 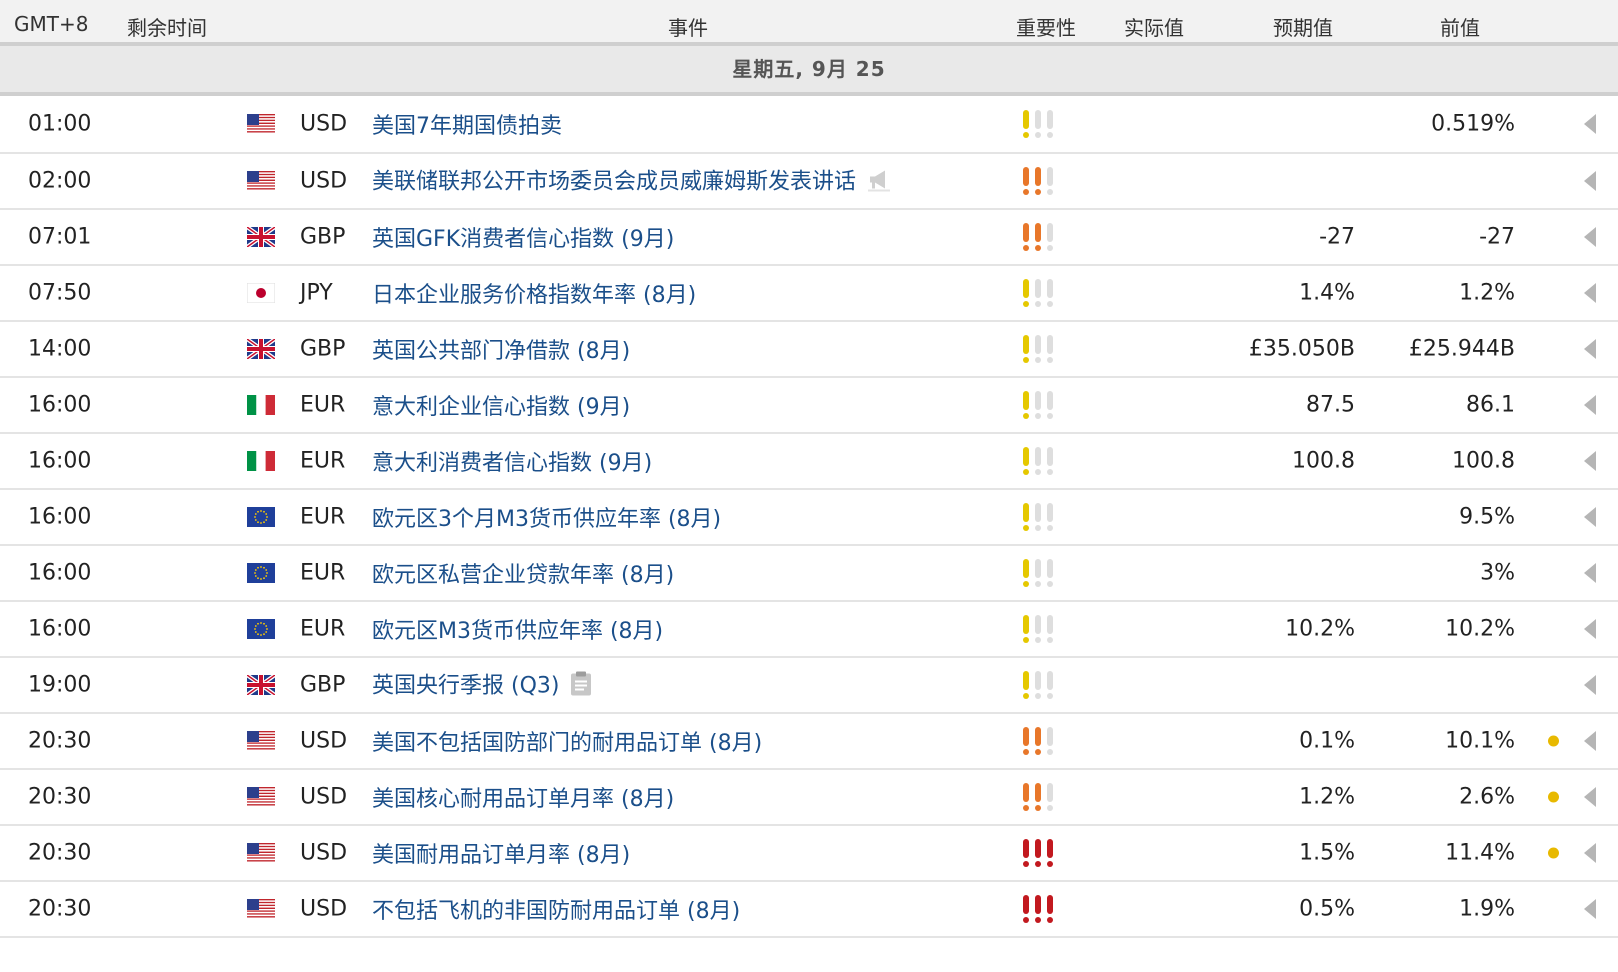 What do you see at coordinates (512, 463) in the screenshot?
I see `event-title: 意大利消费者信心指数 (9月)` at bounding box center [512, 463].